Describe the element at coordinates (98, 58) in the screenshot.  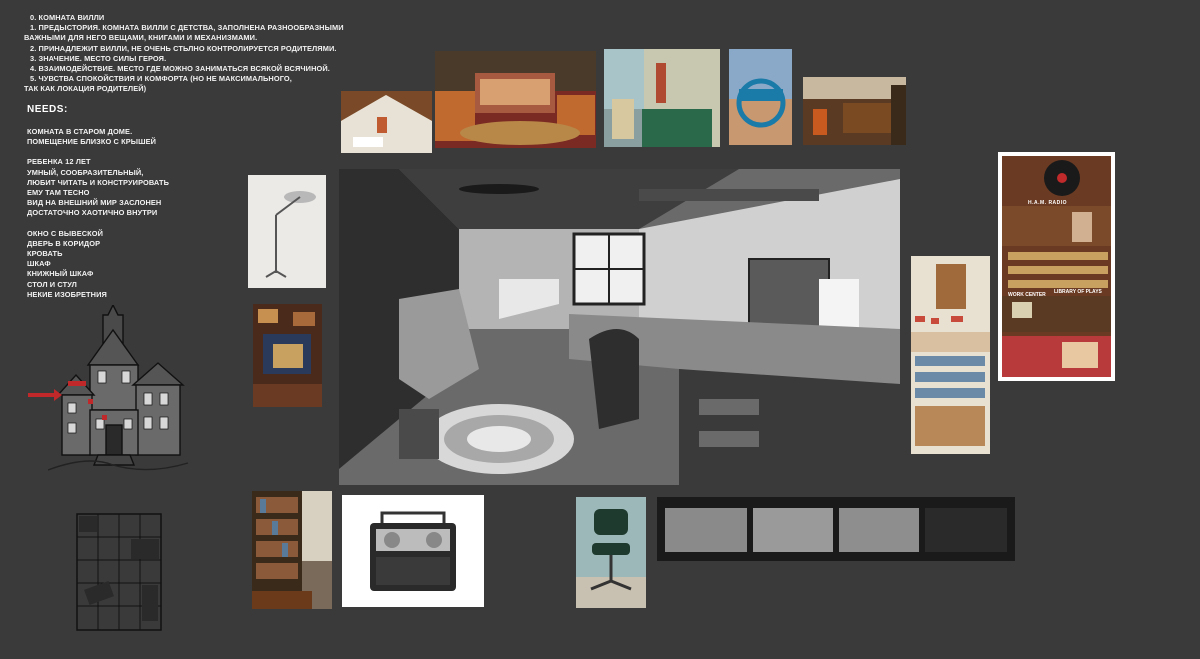
I see `story-line: 3. ЗНАЧЕНИЕ. МЕСТО СИЛЫ ГЕРОЯ.` at that location.